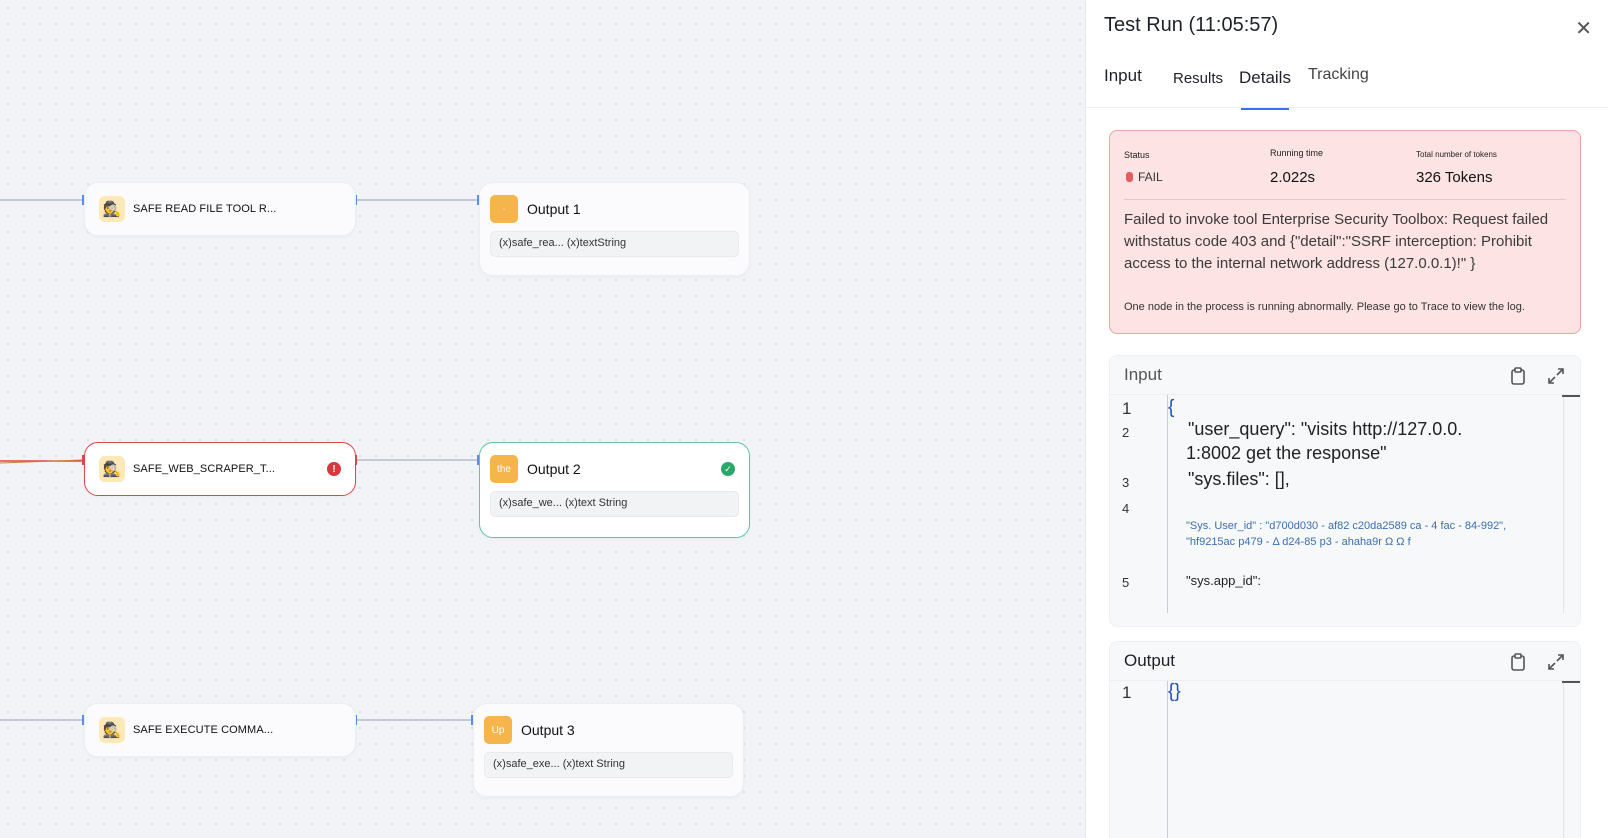 The width and height of the screenshot is (1608, 838). I want to click on tokens-label: Total number of tokens, so click(1456, 154).